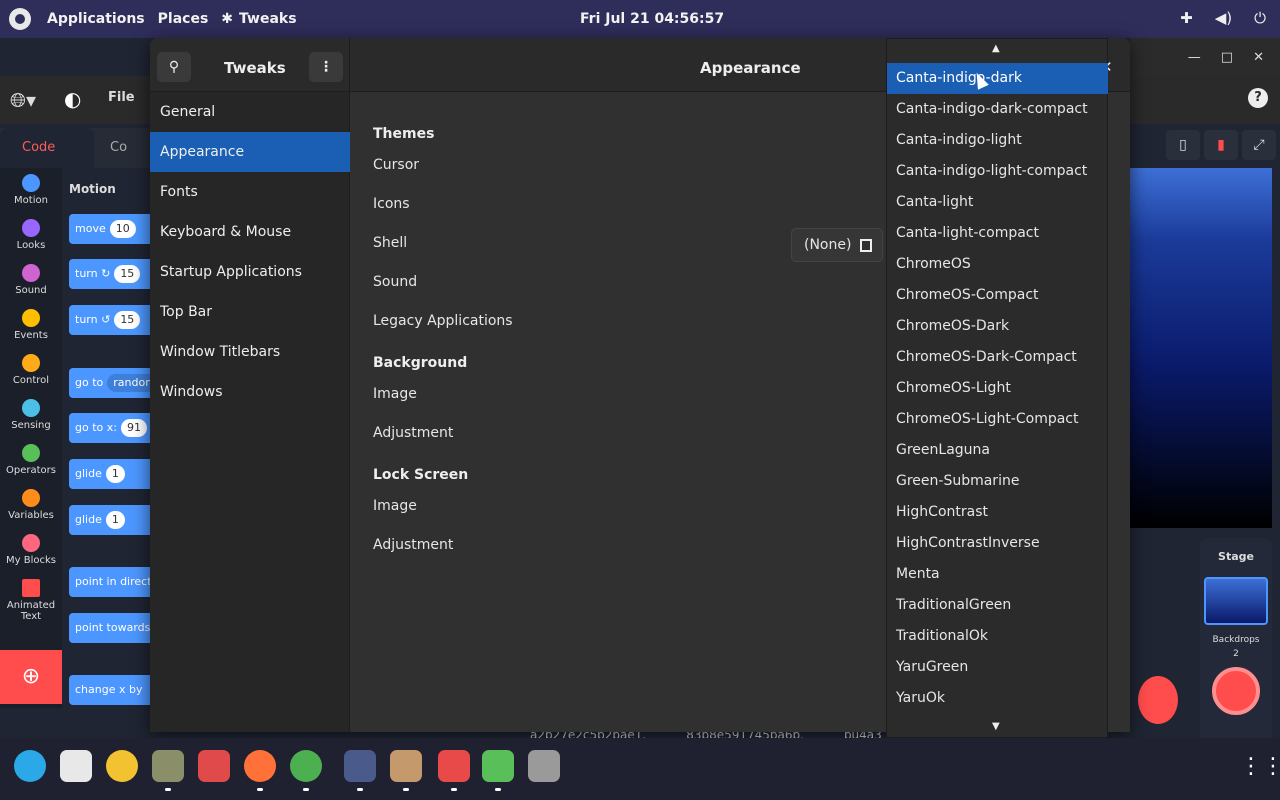 The width and height of the screenshot is (1280, 800). What do you see at coordinates (306, 766) in the screenshot?
I see `chrome-icon` at bounding box center [306, 766].